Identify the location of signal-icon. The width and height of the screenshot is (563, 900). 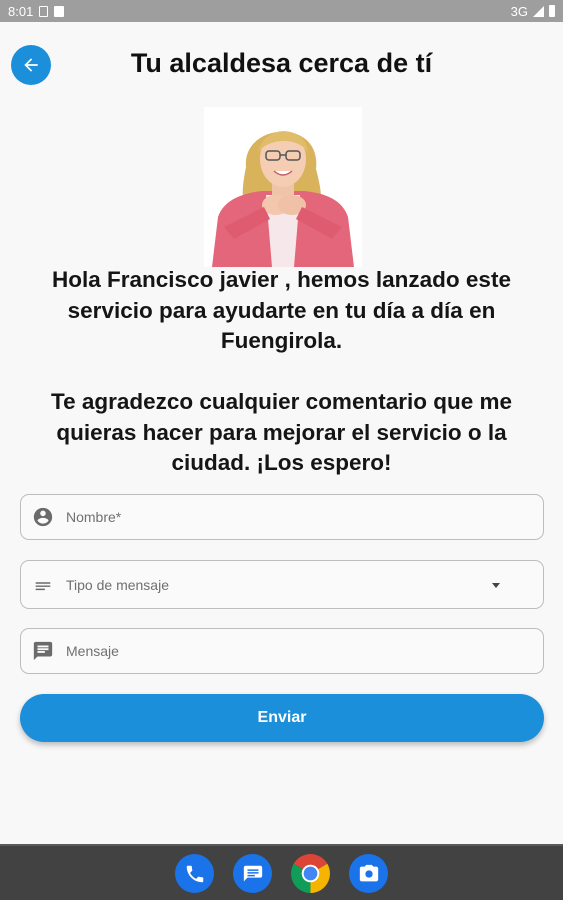
(538, 11).